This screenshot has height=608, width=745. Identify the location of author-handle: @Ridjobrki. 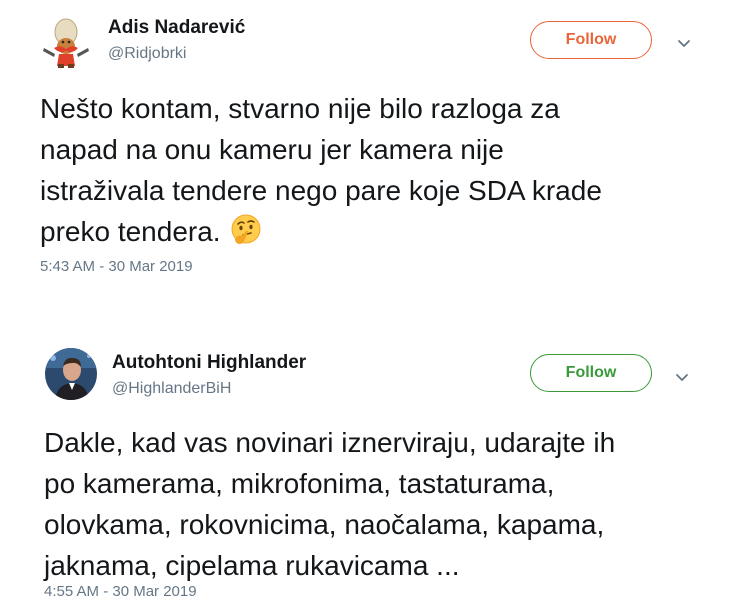
(147, 54).